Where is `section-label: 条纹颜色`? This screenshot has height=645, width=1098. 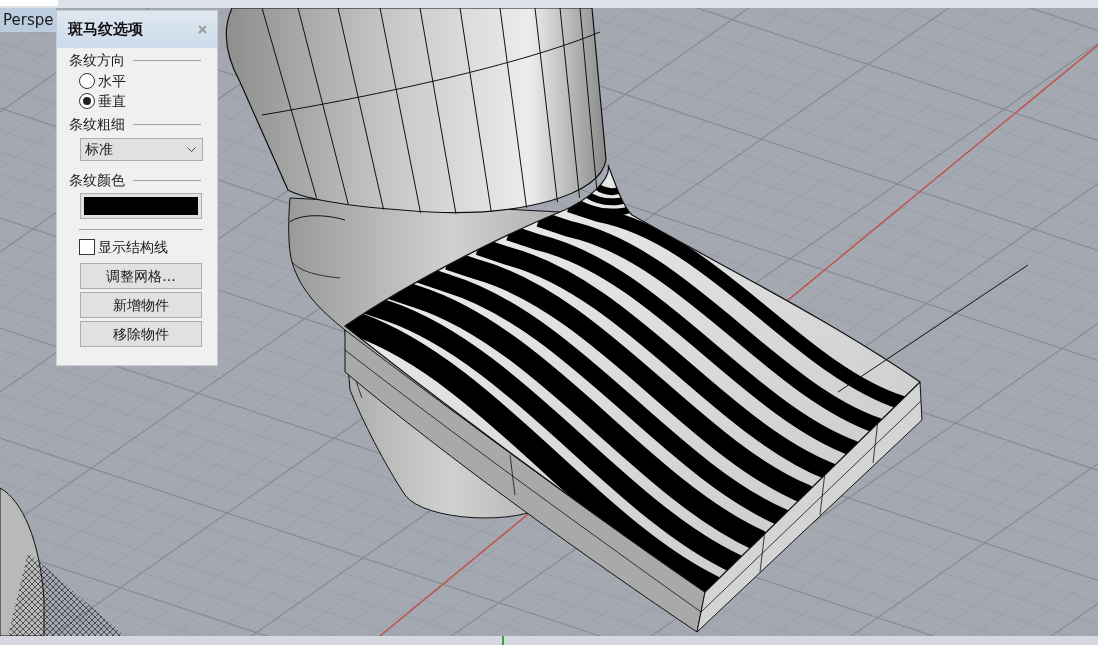 section-label: 条纹颜色 is located at coordinates (97, 180).